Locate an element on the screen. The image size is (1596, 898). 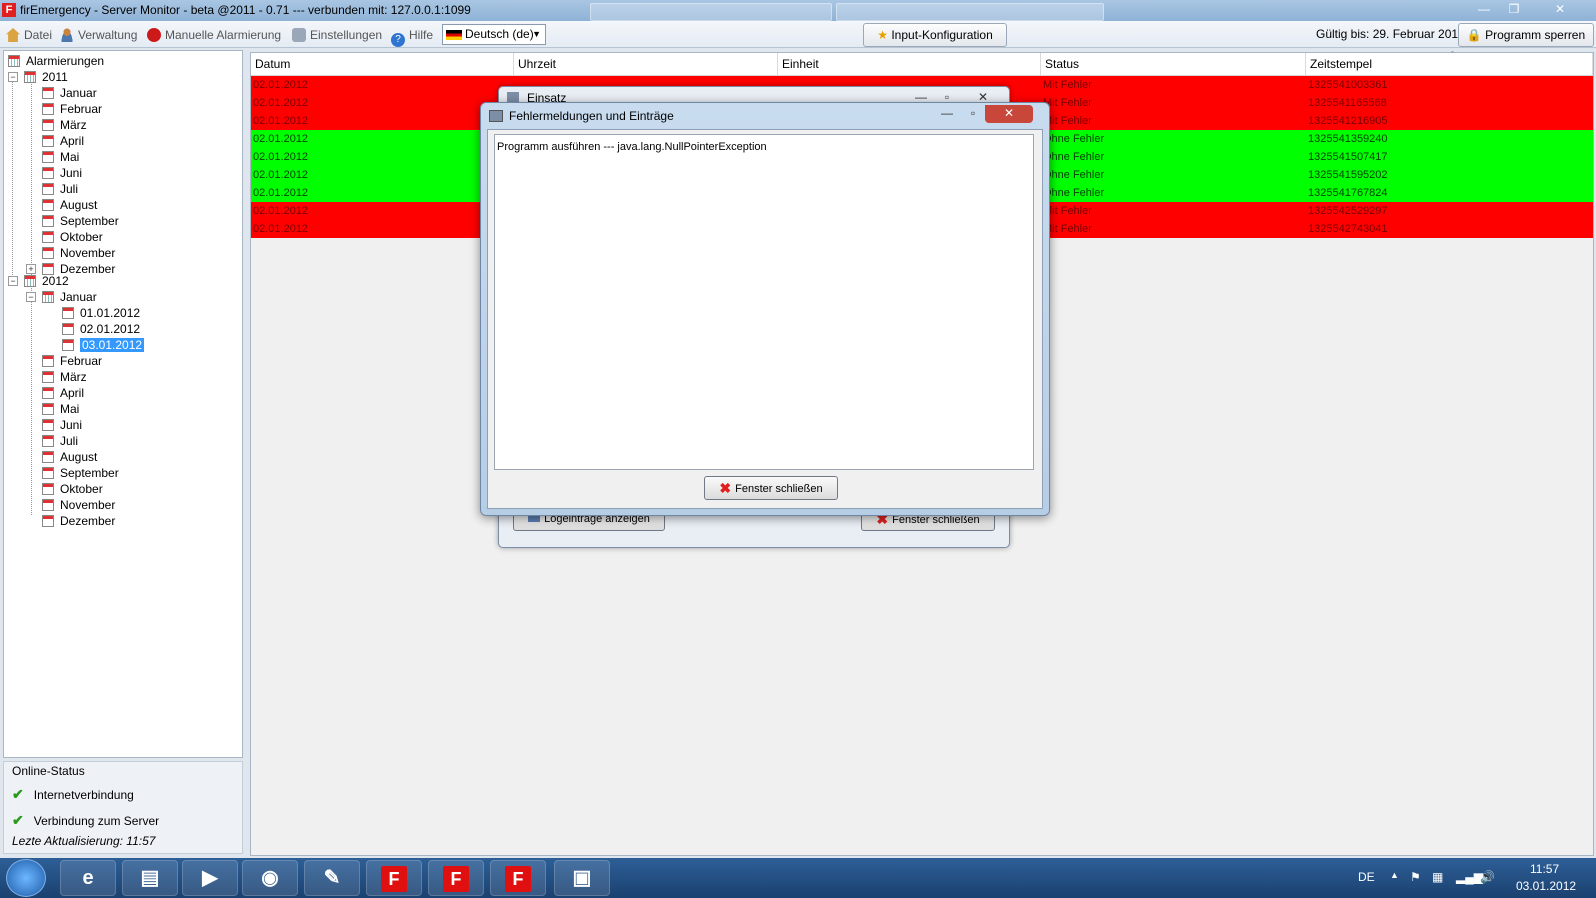
tree-root: Alarmierungen is located at coordinates (56, 61).